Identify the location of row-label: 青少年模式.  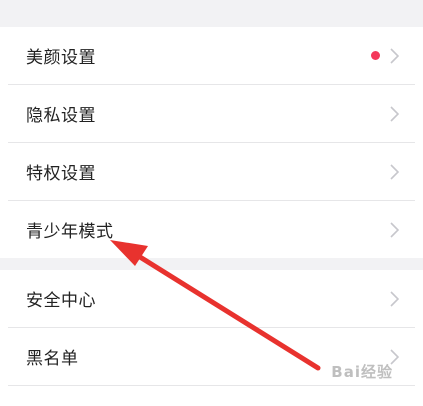
(70, 232).